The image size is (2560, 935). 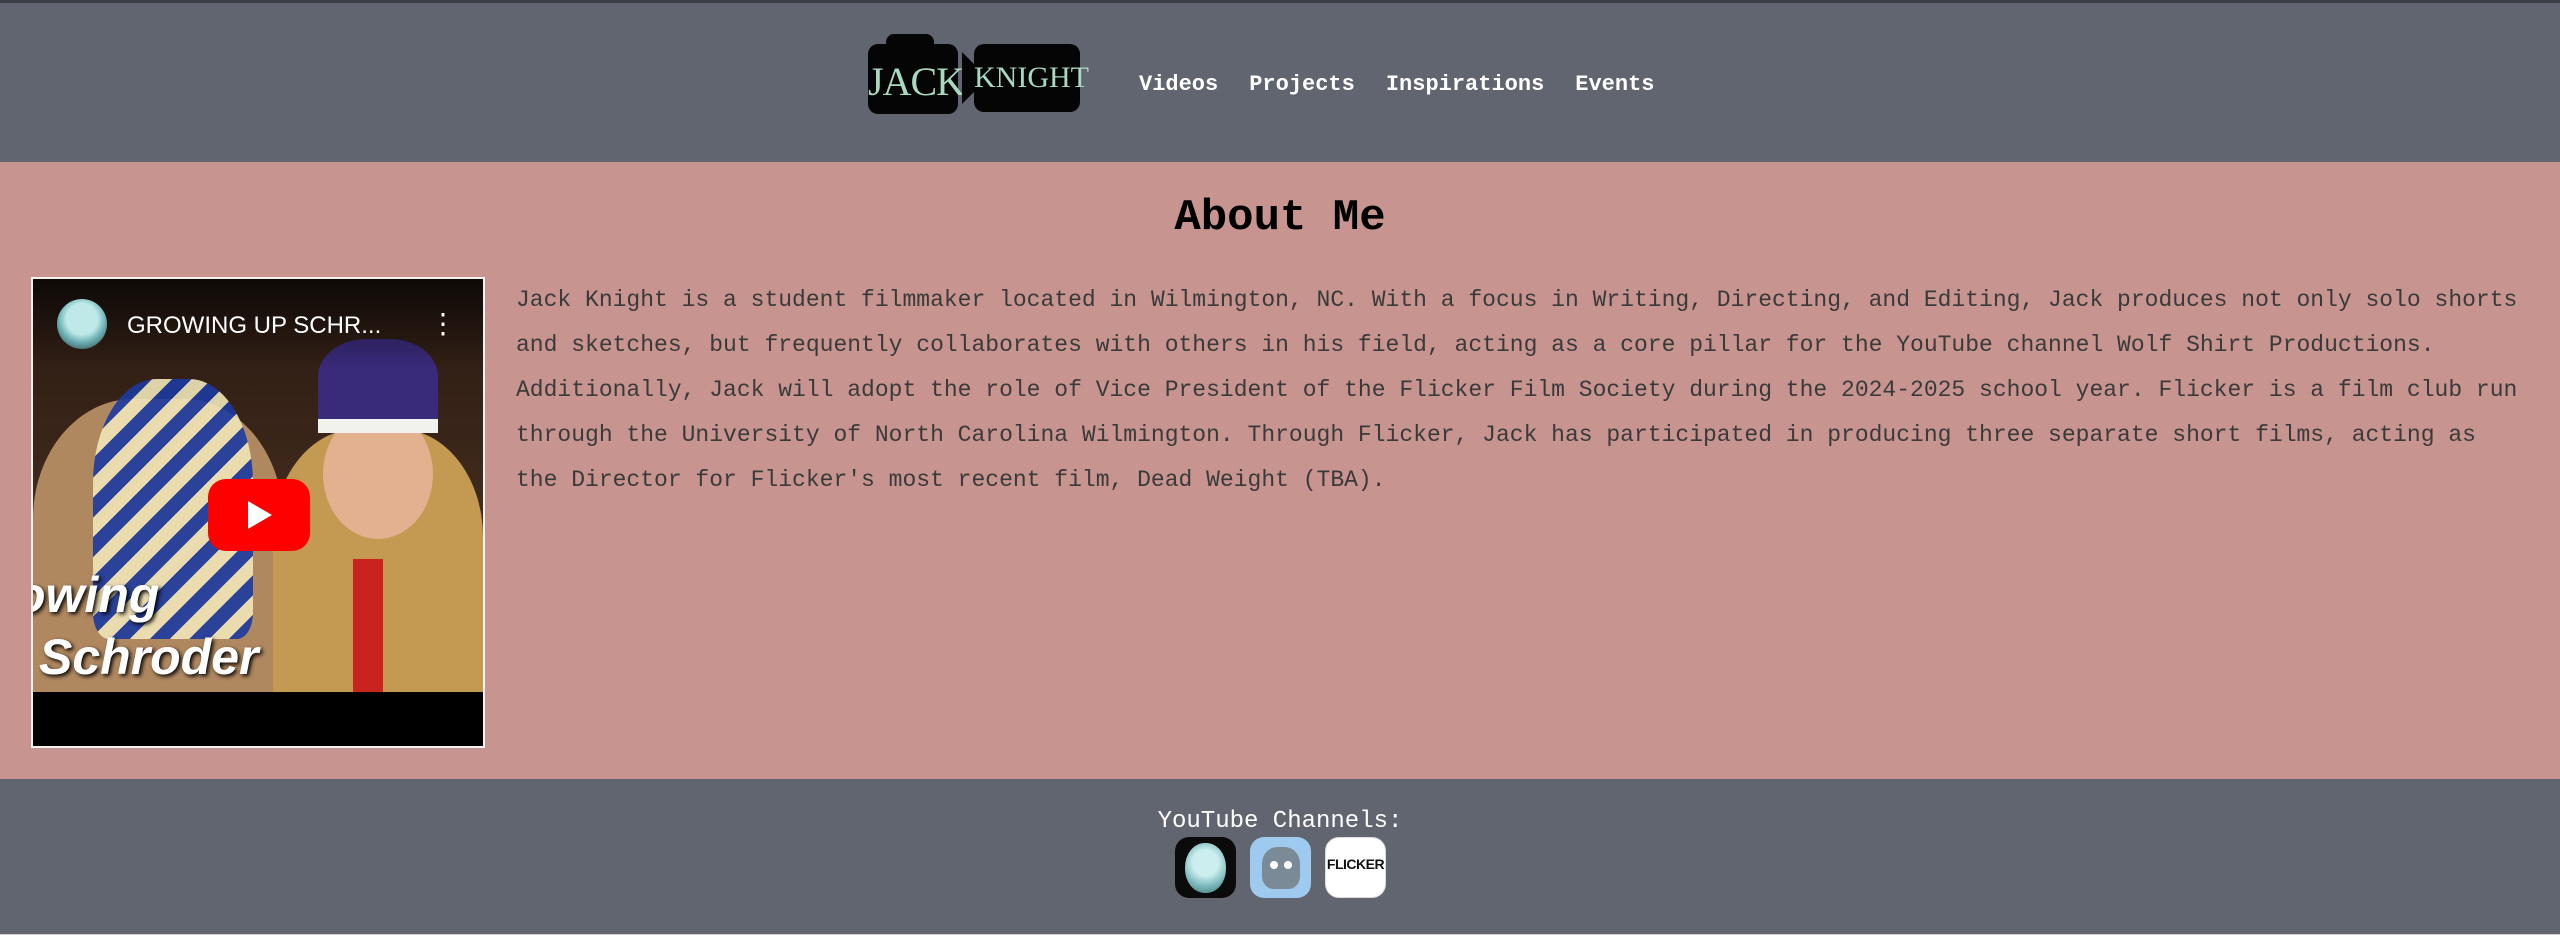 I want to click on hockey-mask-channel-icon, so click(x=1205, y=867).